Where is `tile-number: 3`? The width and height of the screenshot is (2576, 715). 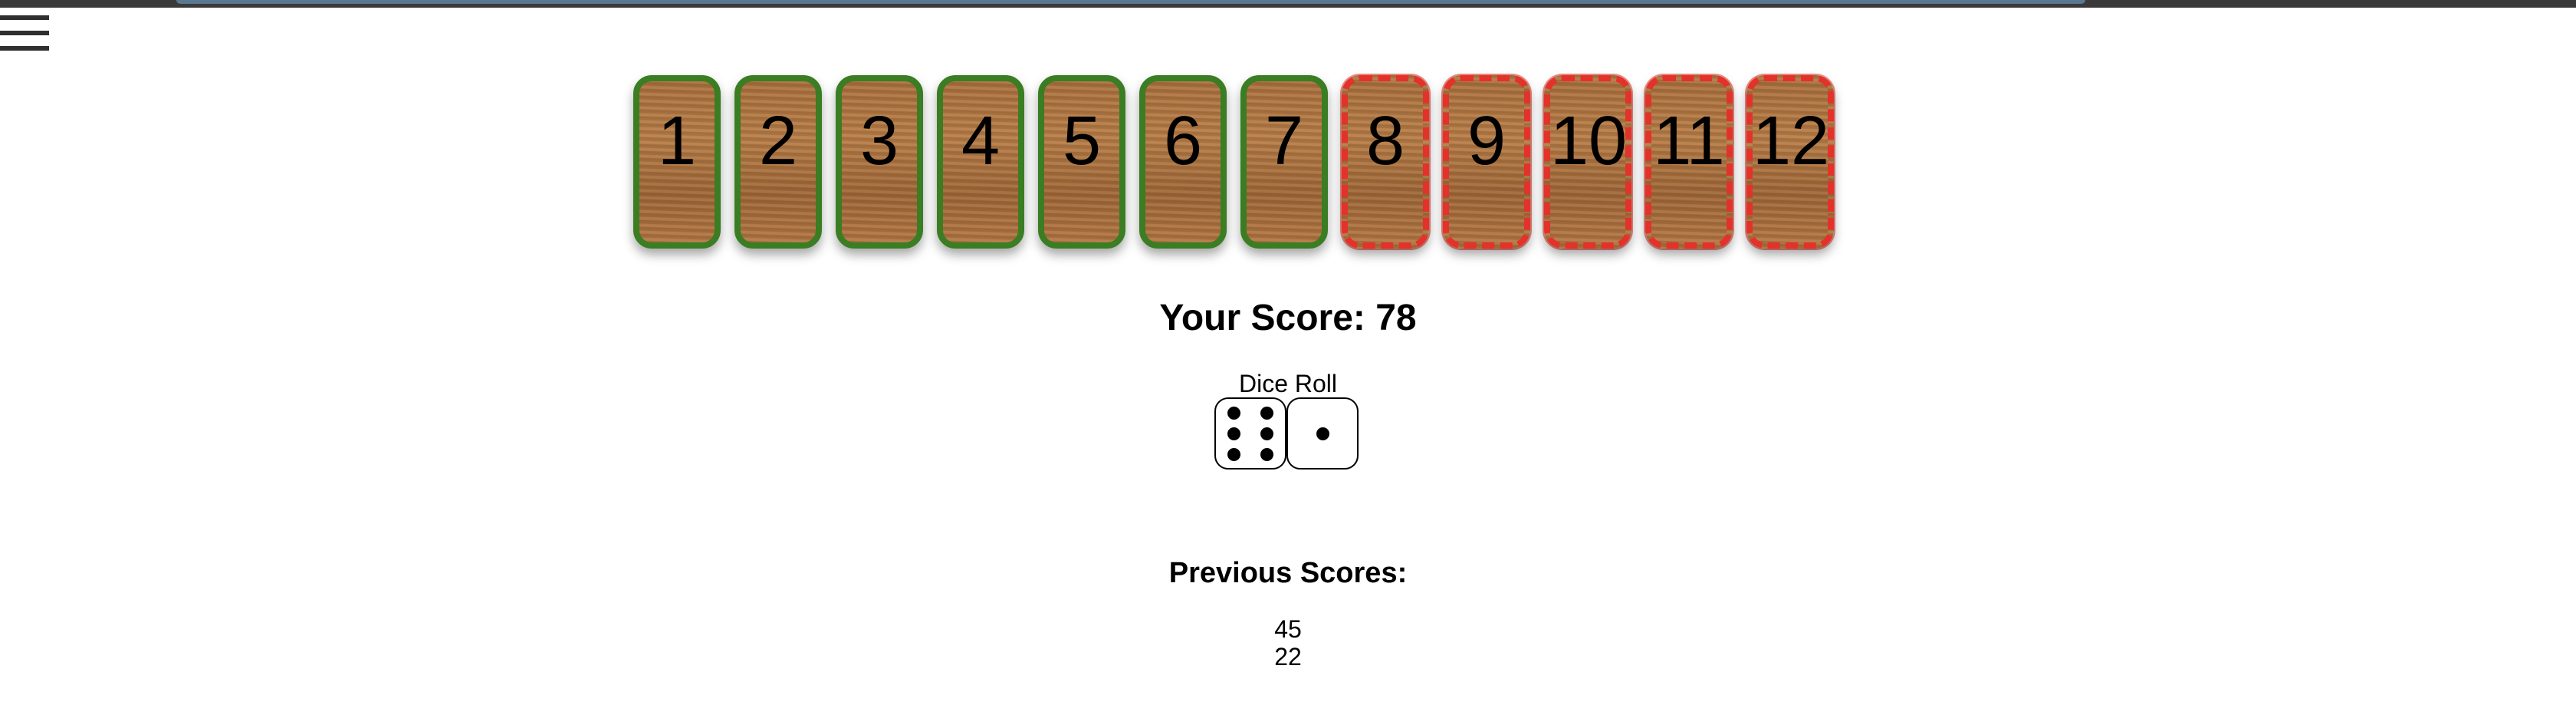
tile-number: 3 is located at coordinates (879, 142).